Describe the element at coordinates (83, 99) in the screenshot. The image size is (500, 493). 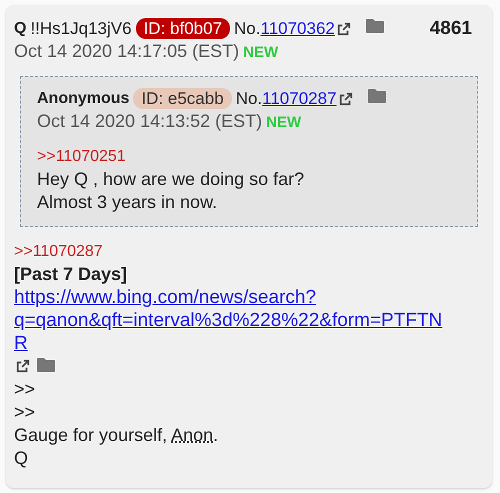
I see `poster-name: Anonymous` at that location.